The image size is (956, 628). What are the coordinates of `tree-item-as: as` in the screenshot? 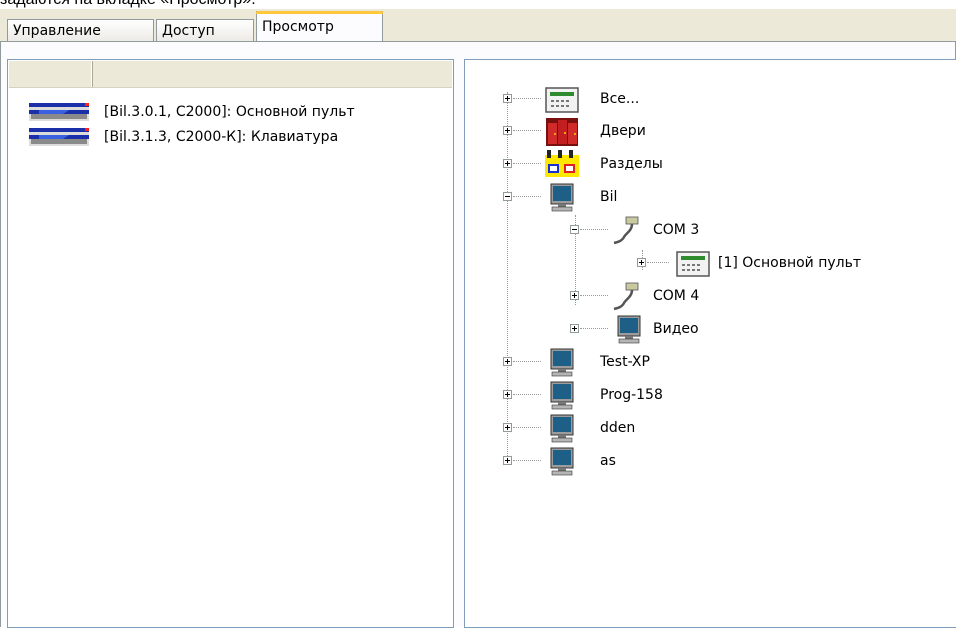 It's located at (728, 462).